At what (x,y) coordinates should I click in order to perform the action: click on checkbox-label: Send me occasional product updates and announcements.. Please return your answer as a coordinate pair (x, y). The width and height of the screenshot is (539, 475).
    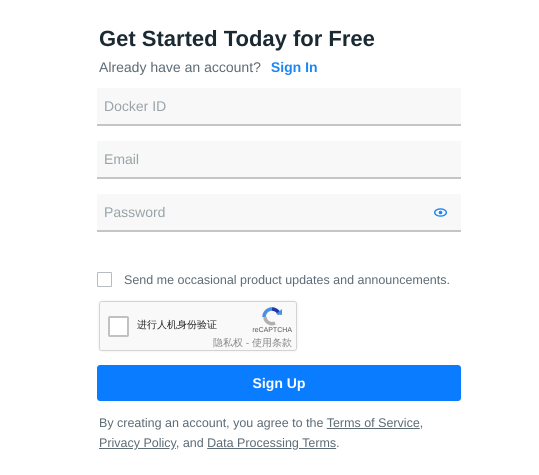
    Looking at the image, I should click on (287, 279).